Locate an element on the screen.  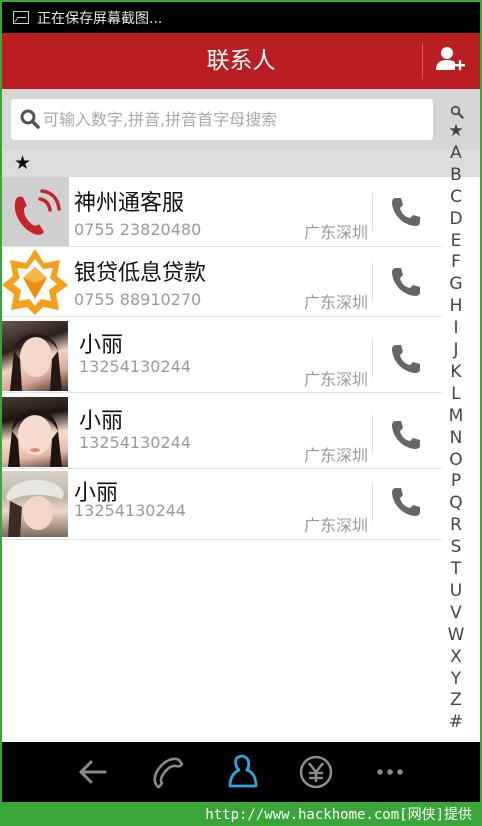
index-letter: N is located at coordinates (456, 438).